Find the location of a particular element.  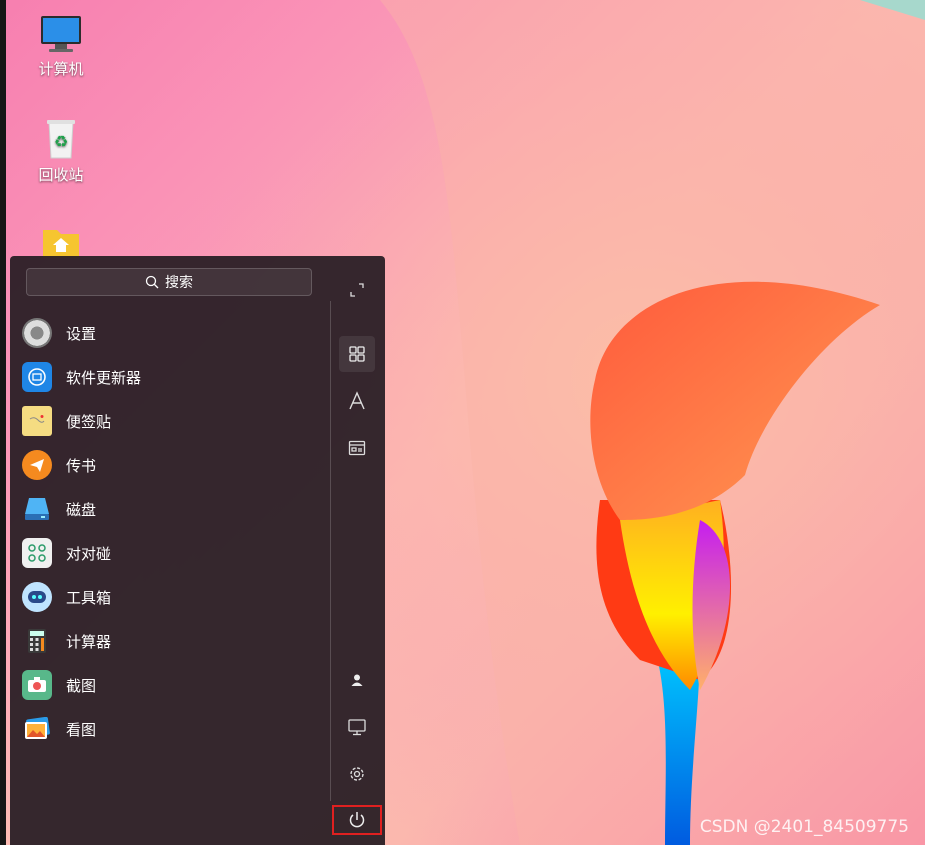

expand-icon is located at coordinates (357, 290).